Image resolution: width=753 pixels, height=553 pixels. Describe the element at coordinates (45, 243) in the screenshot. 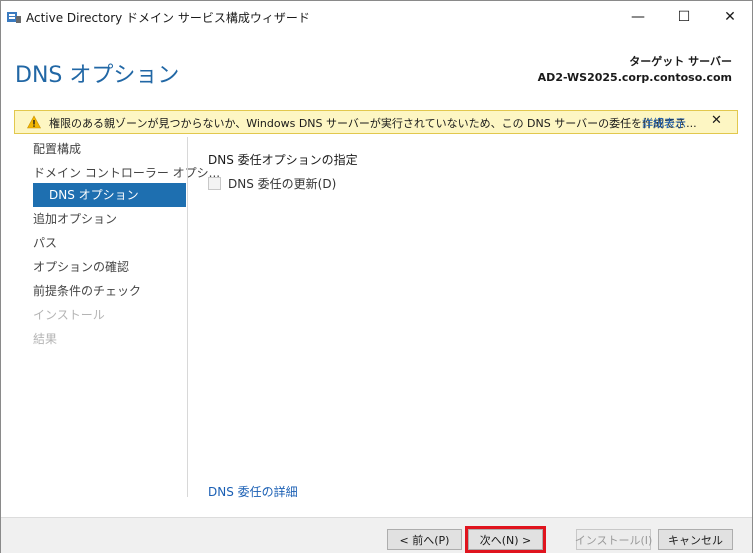

I see `nav-item-paths: パス` at that location.